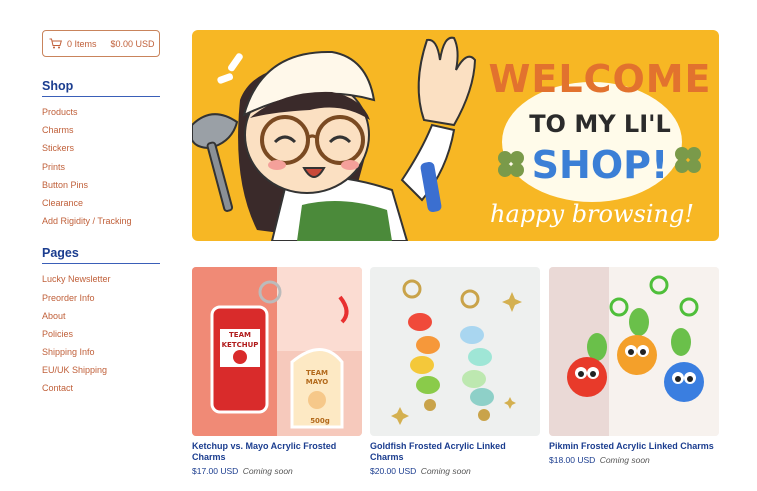 The image size is (757, 491). Describe the element at coordinates (600, 124) in the screenshot. I see `banner-tomylil-text: TO MY LI'L` at that location.